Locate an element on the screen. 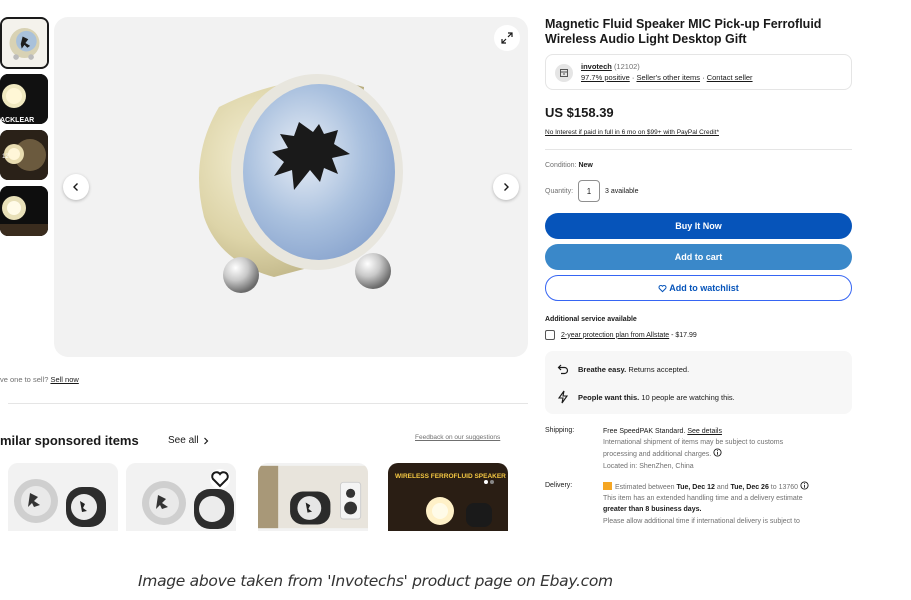  previous-image-button is located at coordinates (76, 187).